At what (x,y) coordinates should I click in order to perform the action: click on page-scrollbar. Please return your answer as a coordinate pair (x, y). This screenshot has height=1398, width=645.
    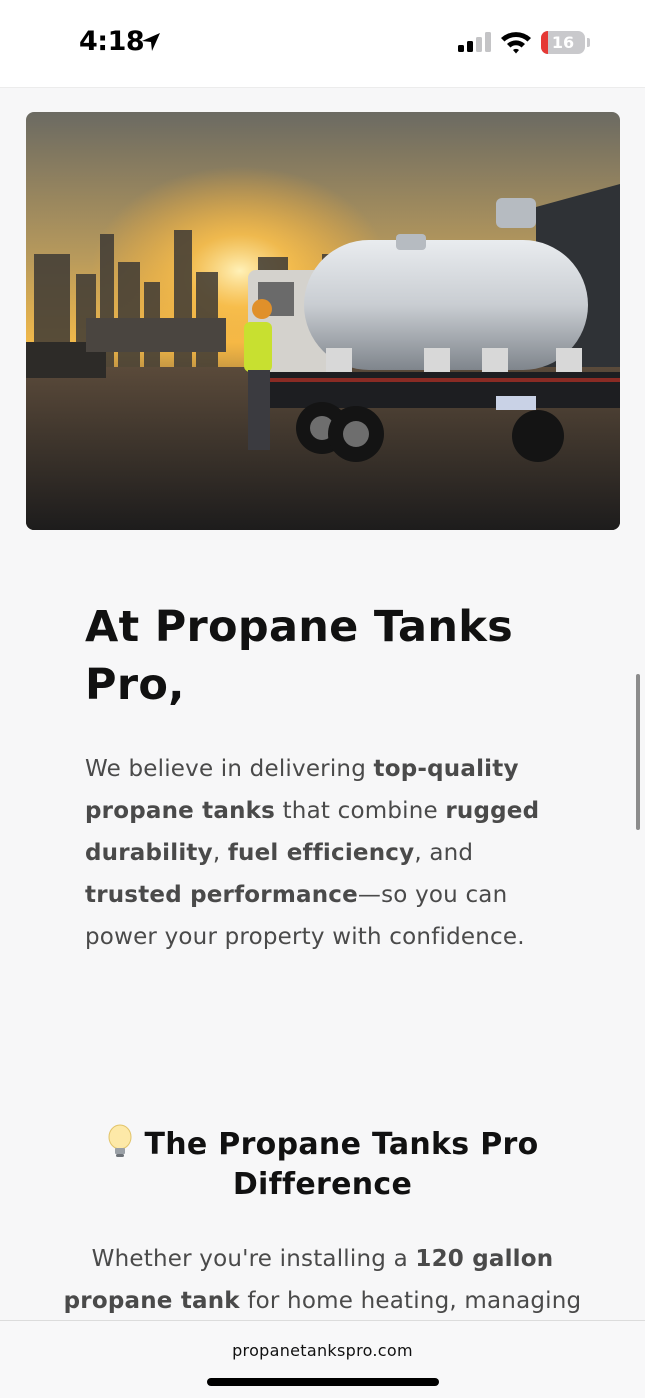
    Looking at the image, I should click on (638, 752).